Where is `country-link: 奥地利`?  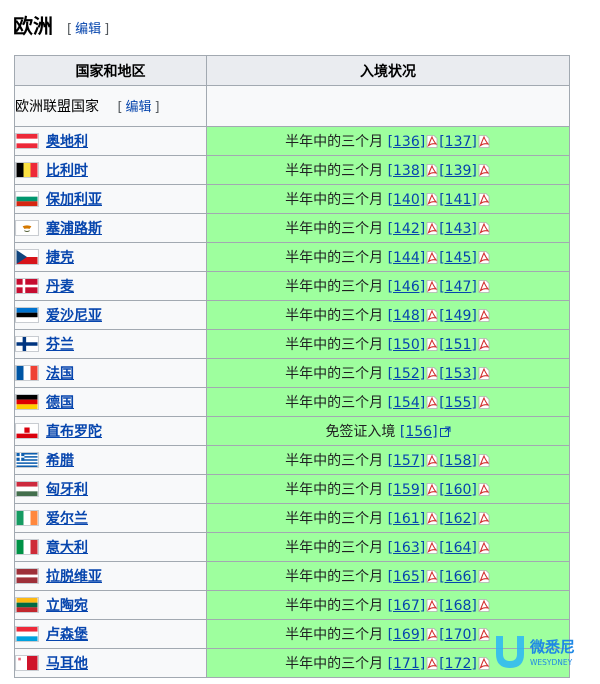 country-link: 奥地利 is located at coordinates (67, 142).